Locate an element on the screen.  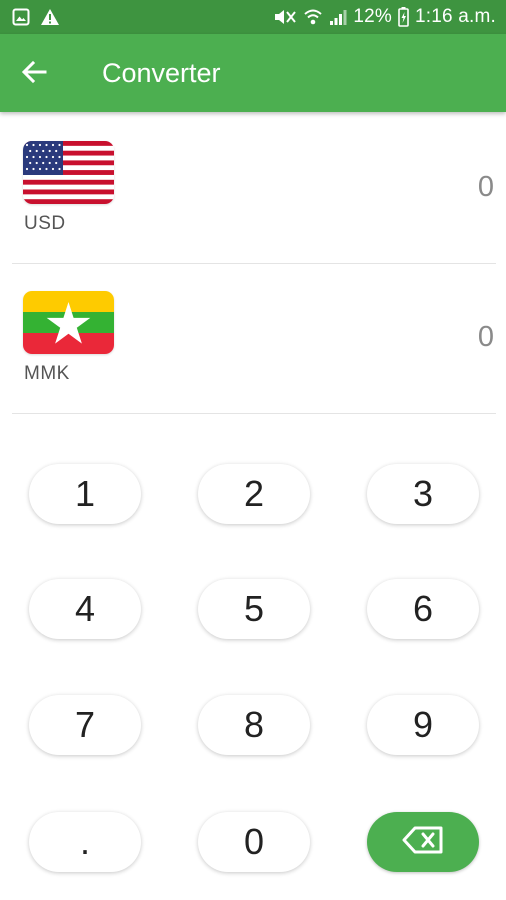
currency-code: MMK is located at coordinates (47, 373).